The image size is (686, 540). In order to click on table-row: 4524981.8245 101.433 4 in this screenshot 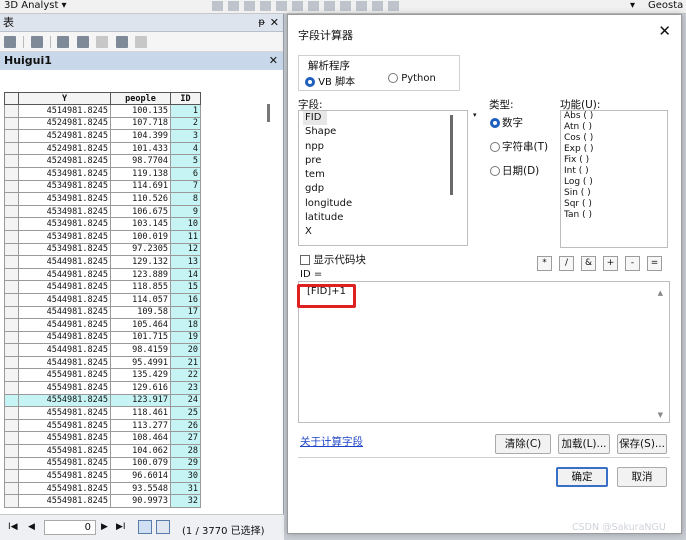, I will do `click(102, 148)`.